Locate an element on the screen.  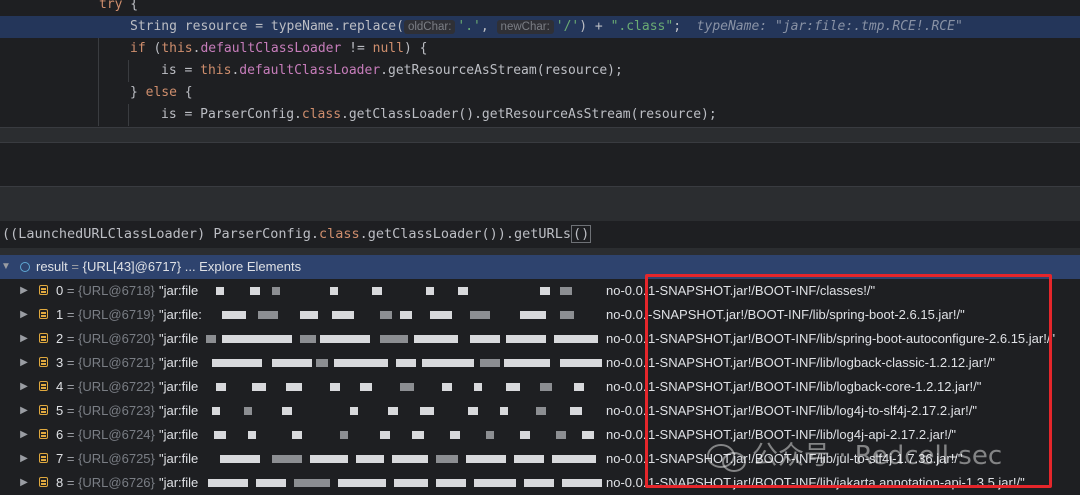
code-text: .getResourceAsStream(resource); is located at coordinates (501, 70).